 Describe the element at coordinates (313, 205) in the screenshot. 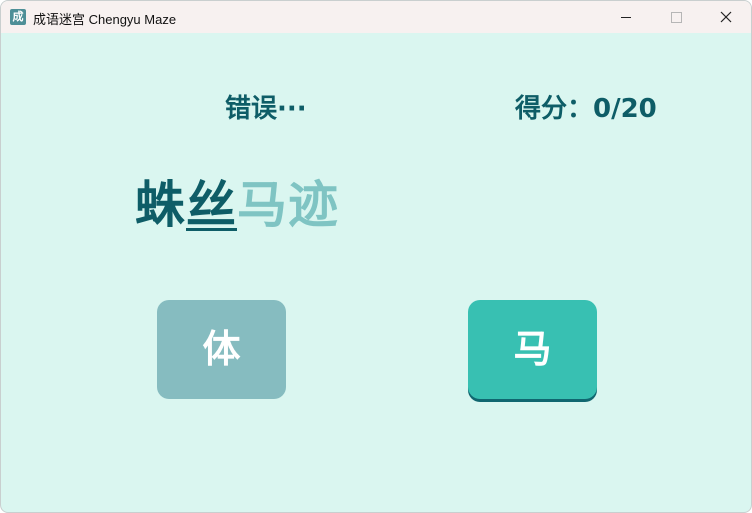

I see `idiom-char-4: 迹` at that location.